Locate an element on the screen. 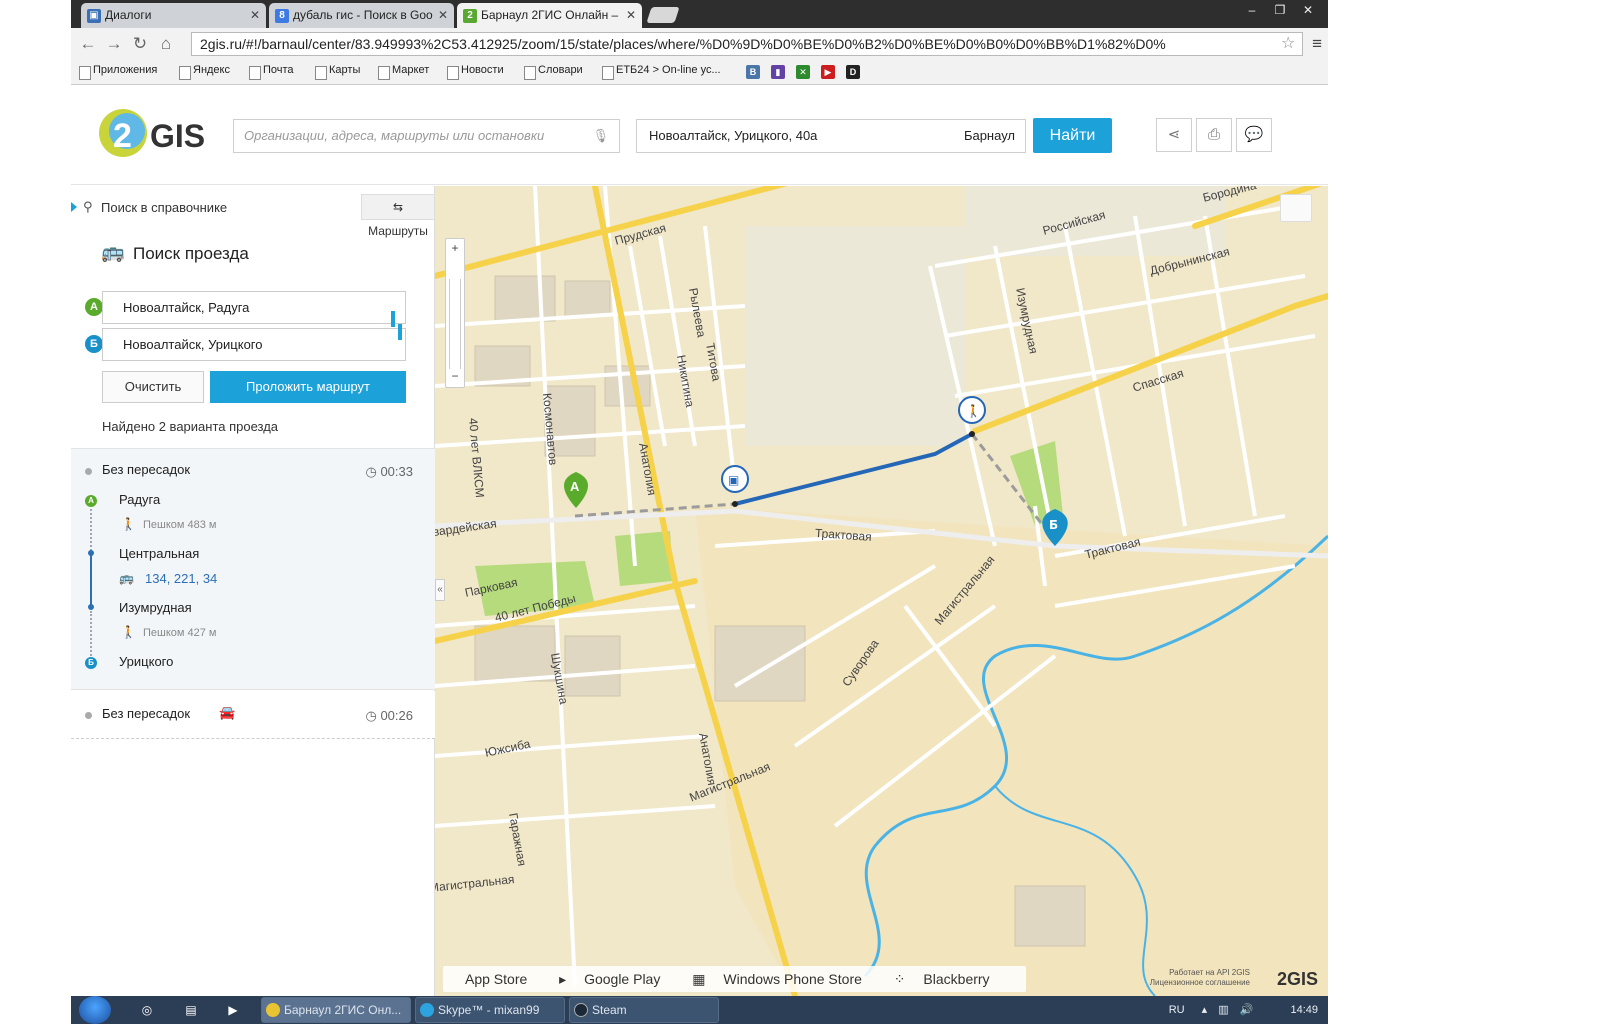 The height and width of the screenshot is (1024, 1600). exit-point is located at coordinates (91, 607).